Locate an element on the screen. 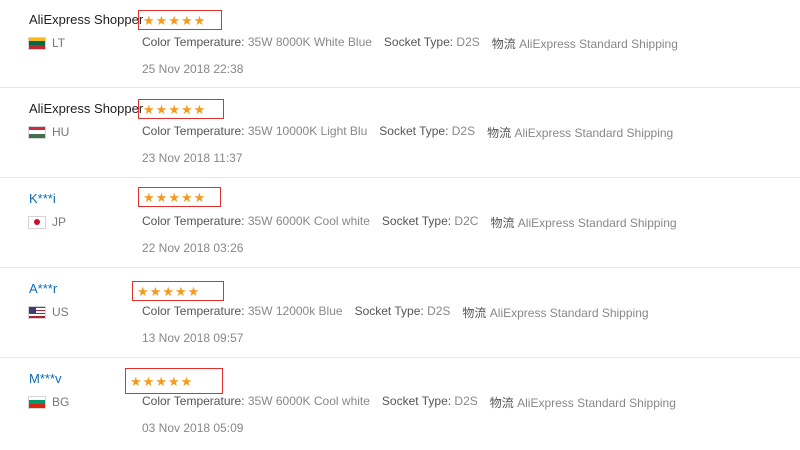 The width and height of the screenshot is (800, 450). reviewer-country: US is located at coordinates (49, 312).